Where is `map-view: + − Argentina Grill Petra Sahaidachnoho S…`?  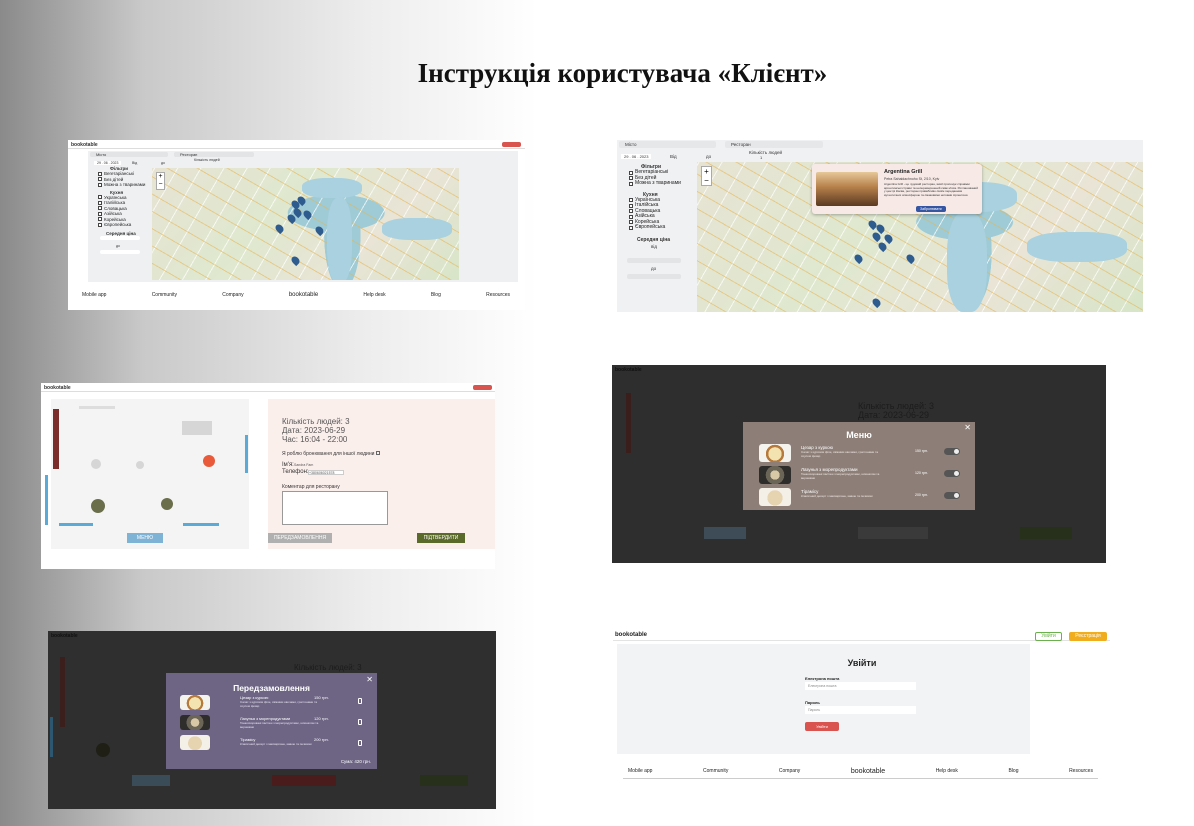 map-view: + − Argentina Grill Petra Sahaidachnoho S… is located at coordinates (920, 237).